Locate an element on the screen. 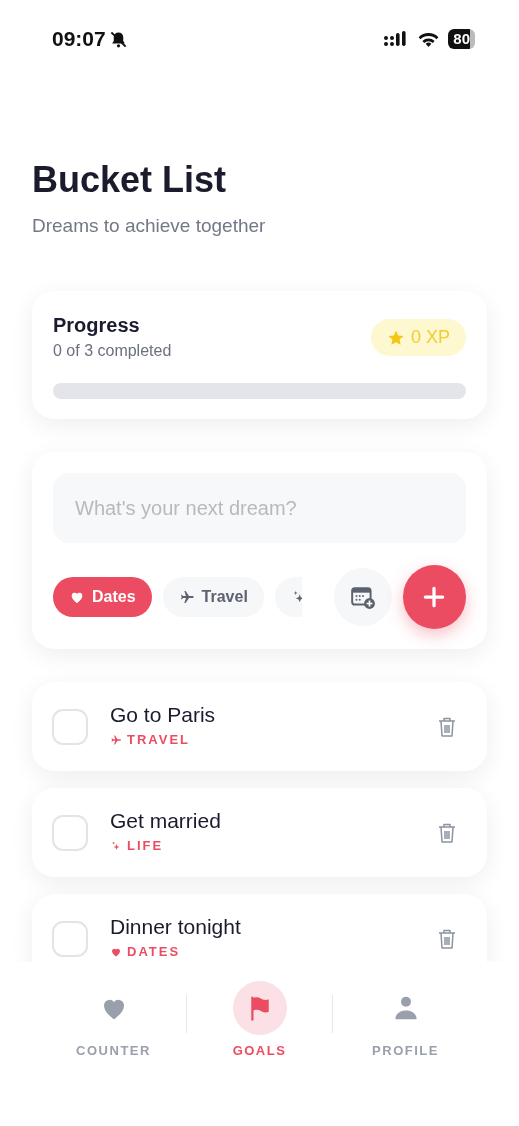 This screenshot has width=519, height=1126. goal-title: Go to Paris is located at coordinates (163, 715).